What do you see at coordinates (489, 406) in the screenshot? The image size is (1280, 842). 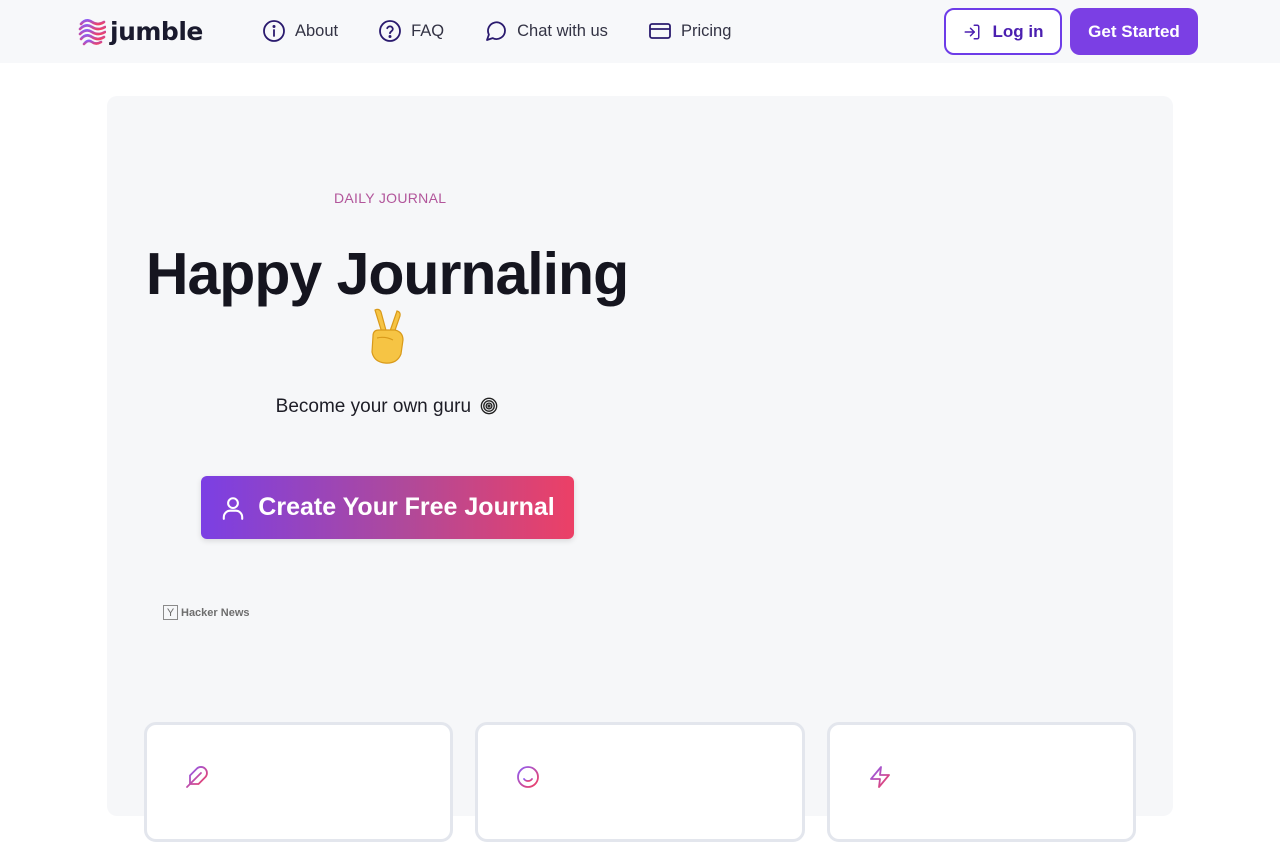 I see `spiral-icon` at bounding box center [489, 406].